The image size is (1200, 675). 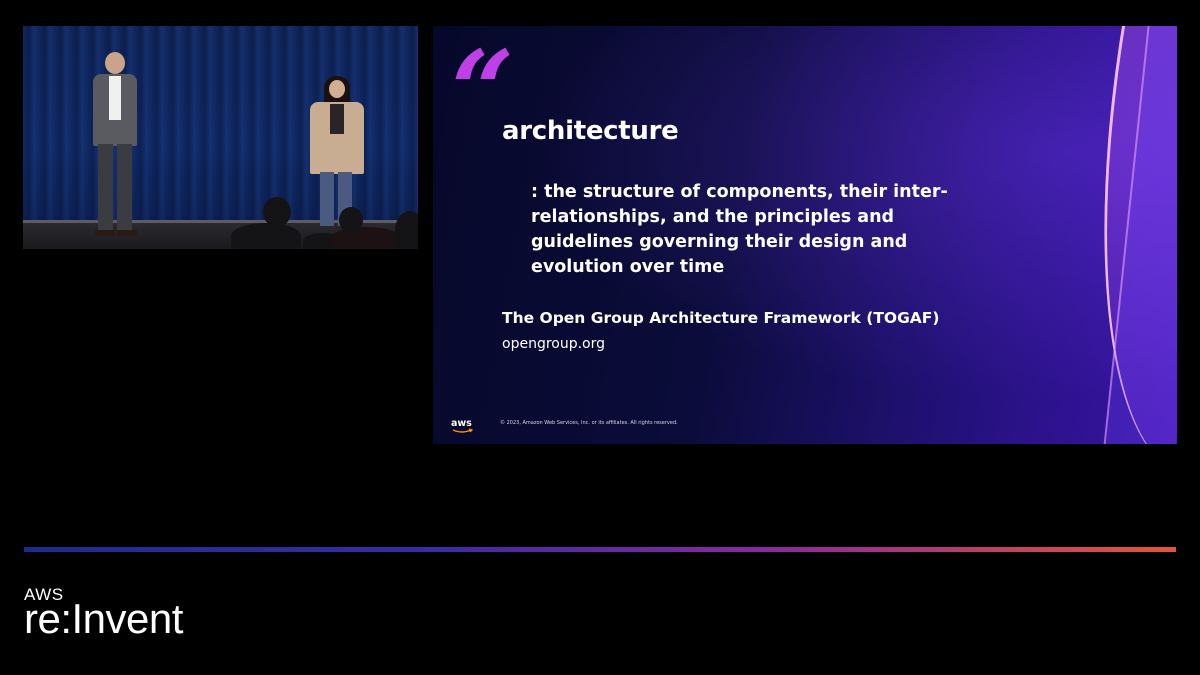 What do you see at coordinates (463, 426) in the screenshot?
I see `aws-logo-icon: aws` at bounding box center [463, 426].